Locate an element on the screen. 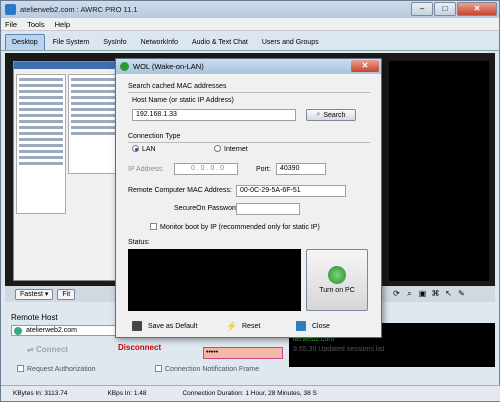 The image size is (500, 402). internet-label: Internet is located at coordinates (236, 149).